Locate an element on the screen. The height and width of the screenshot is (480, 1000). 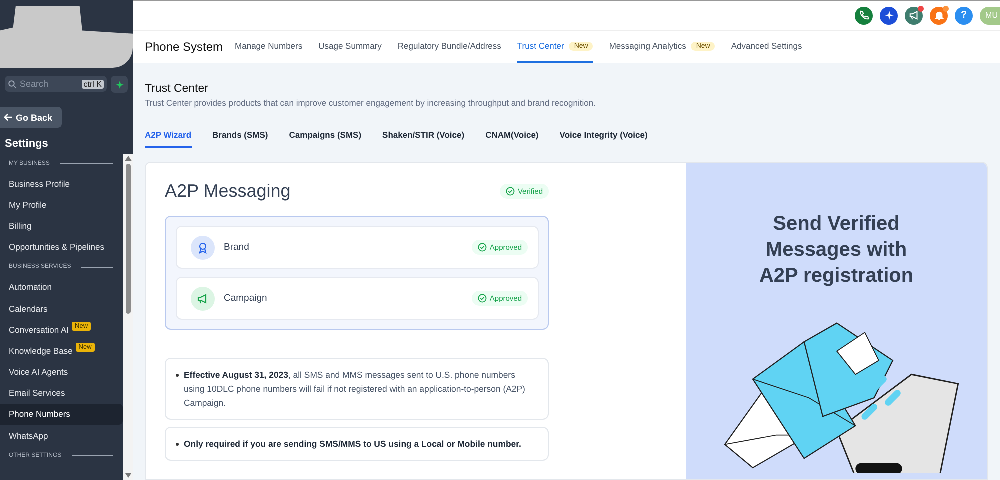
note-text: Effective August 31, 2023, all SMS and MMS messages sent to U.S. phone numbers using 10DLC phone numbers will fail if not registered with an application-to-person (A2P) Campaign. is located at coordinates (355, 389).